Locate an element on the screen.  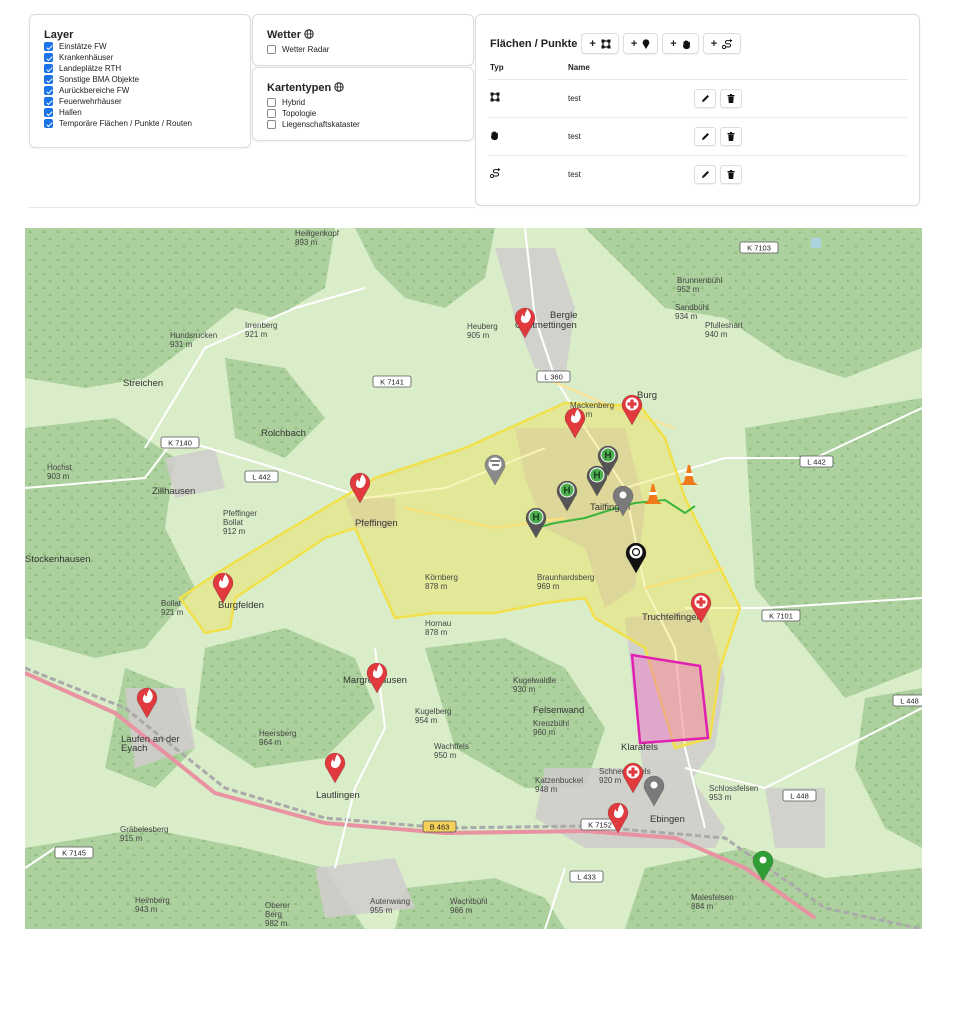
kartentypen-option-0: Hybrid is located at coordinates (370, 102).